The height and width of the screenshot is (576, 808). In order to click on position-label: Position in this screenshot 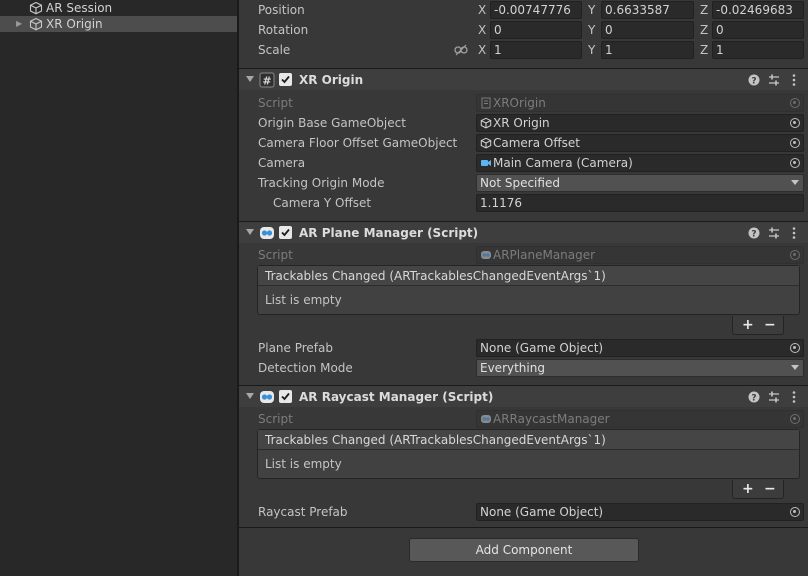, I will do `click(281, 10)`.